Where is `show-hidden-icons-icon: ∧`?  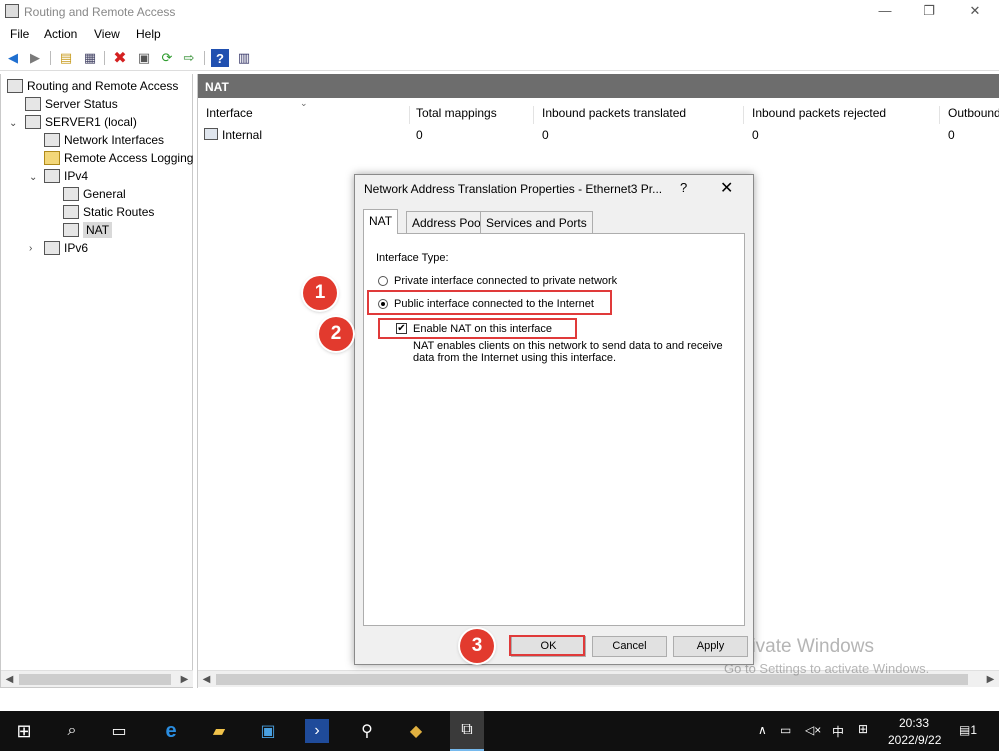
show-hidden-icons-icon: ∧ is located at coordinates (762, 730).